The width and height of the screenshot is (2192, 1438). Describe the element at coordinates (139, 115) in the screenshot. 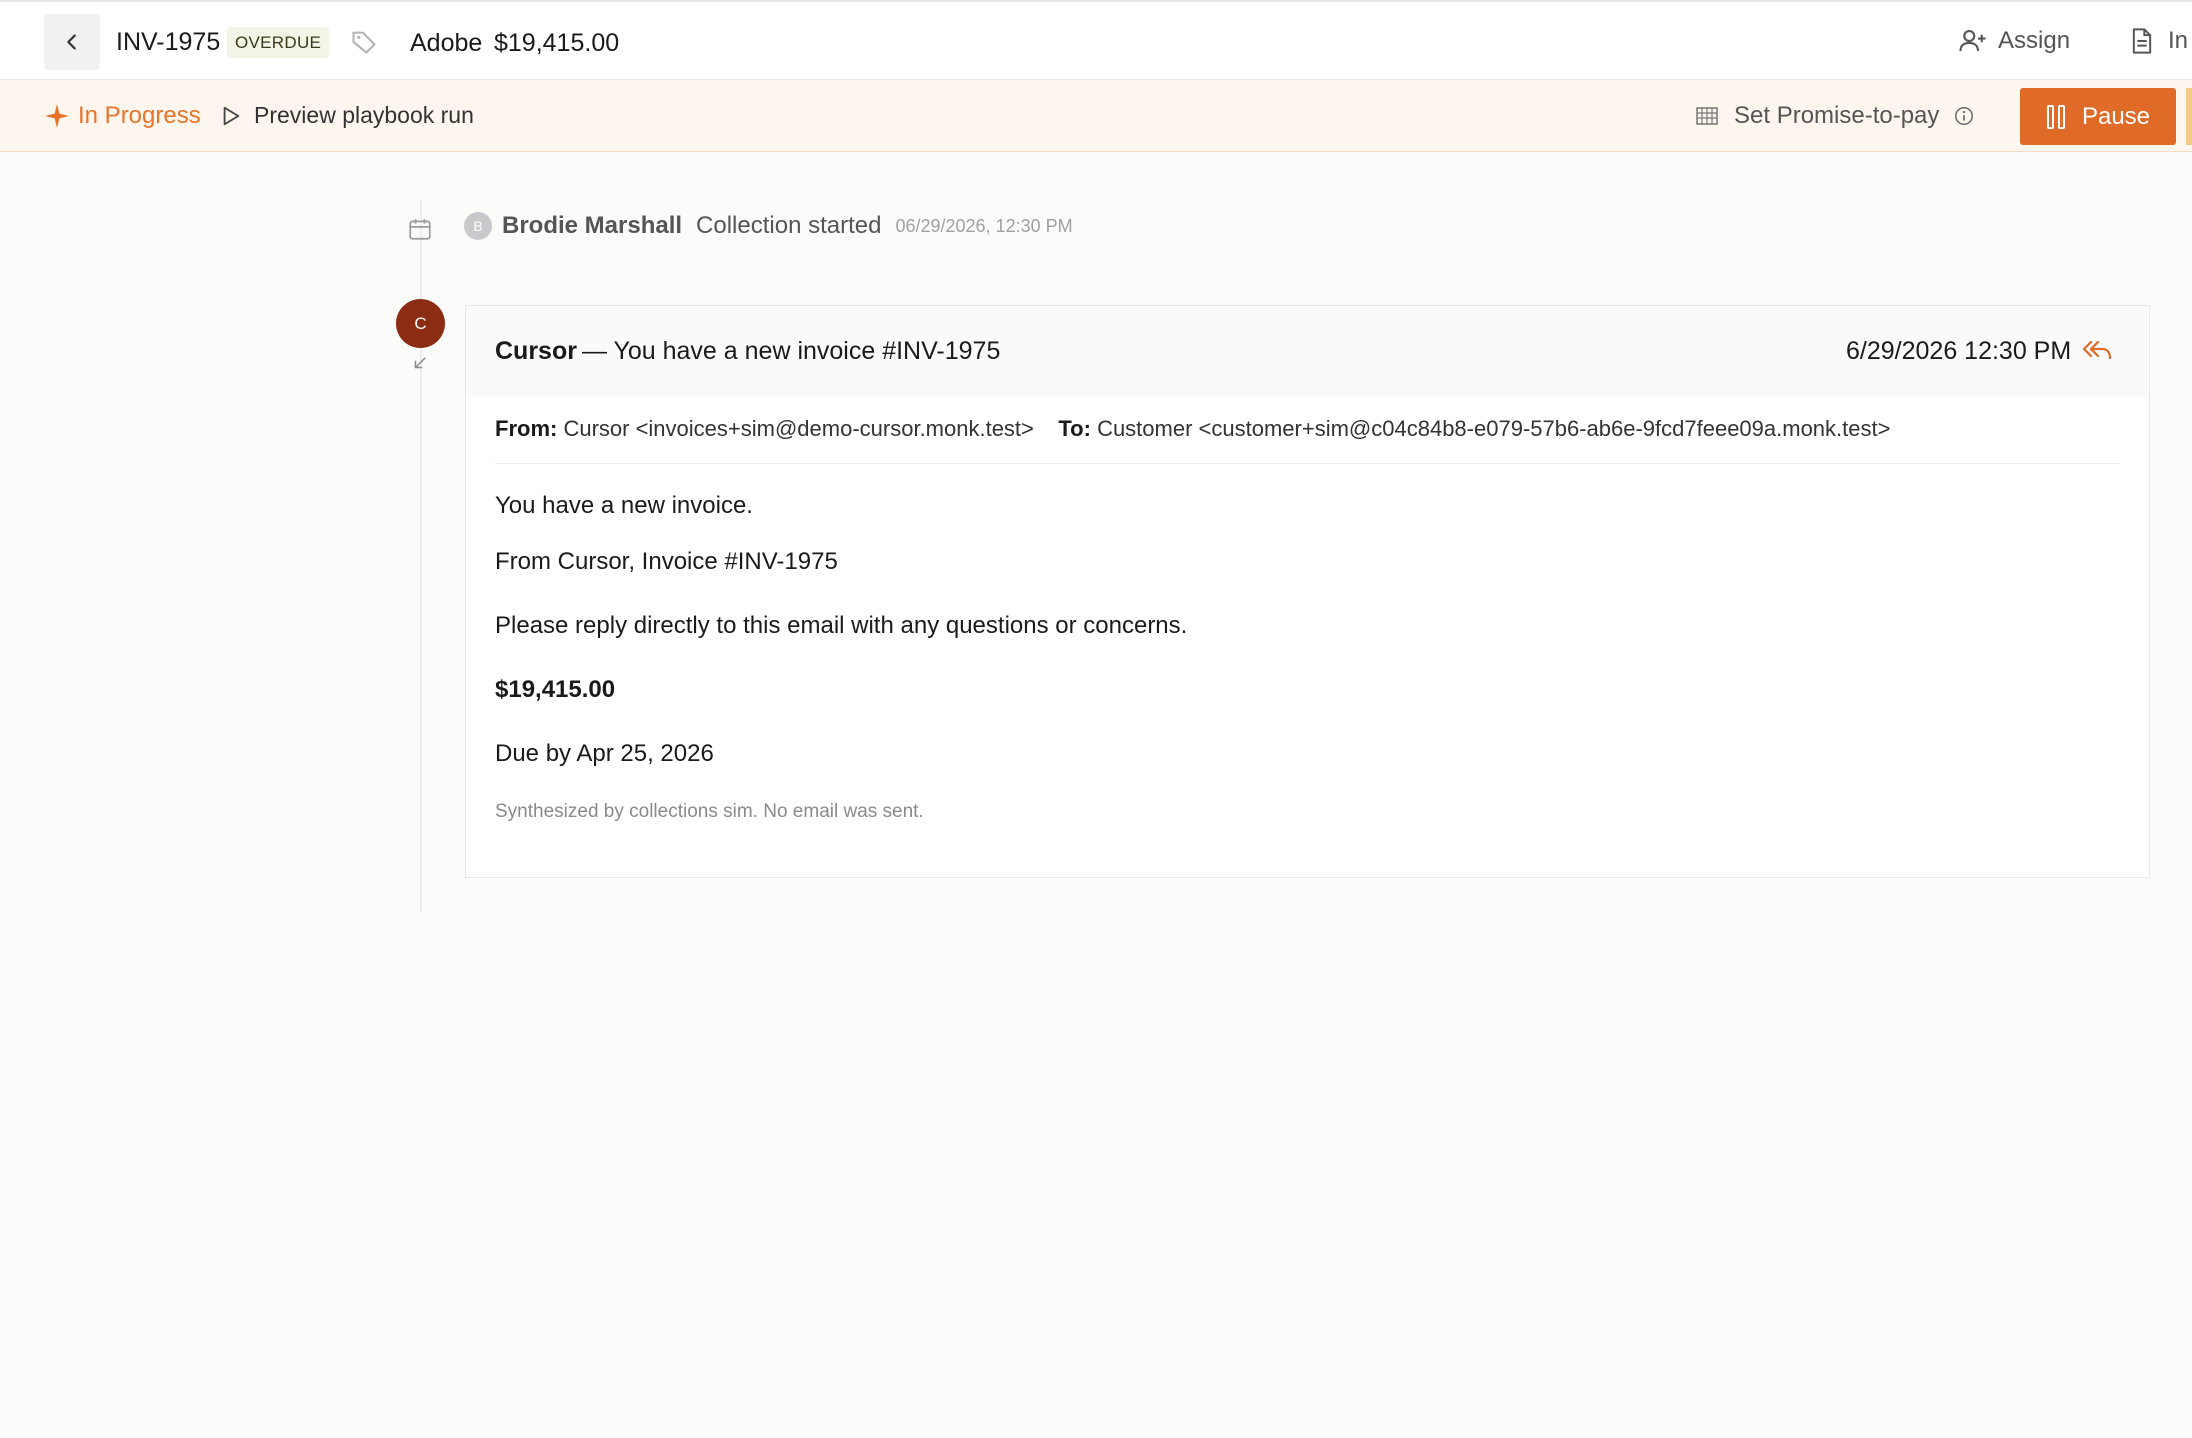

I see `in-progress-label: In Progress` at that location.